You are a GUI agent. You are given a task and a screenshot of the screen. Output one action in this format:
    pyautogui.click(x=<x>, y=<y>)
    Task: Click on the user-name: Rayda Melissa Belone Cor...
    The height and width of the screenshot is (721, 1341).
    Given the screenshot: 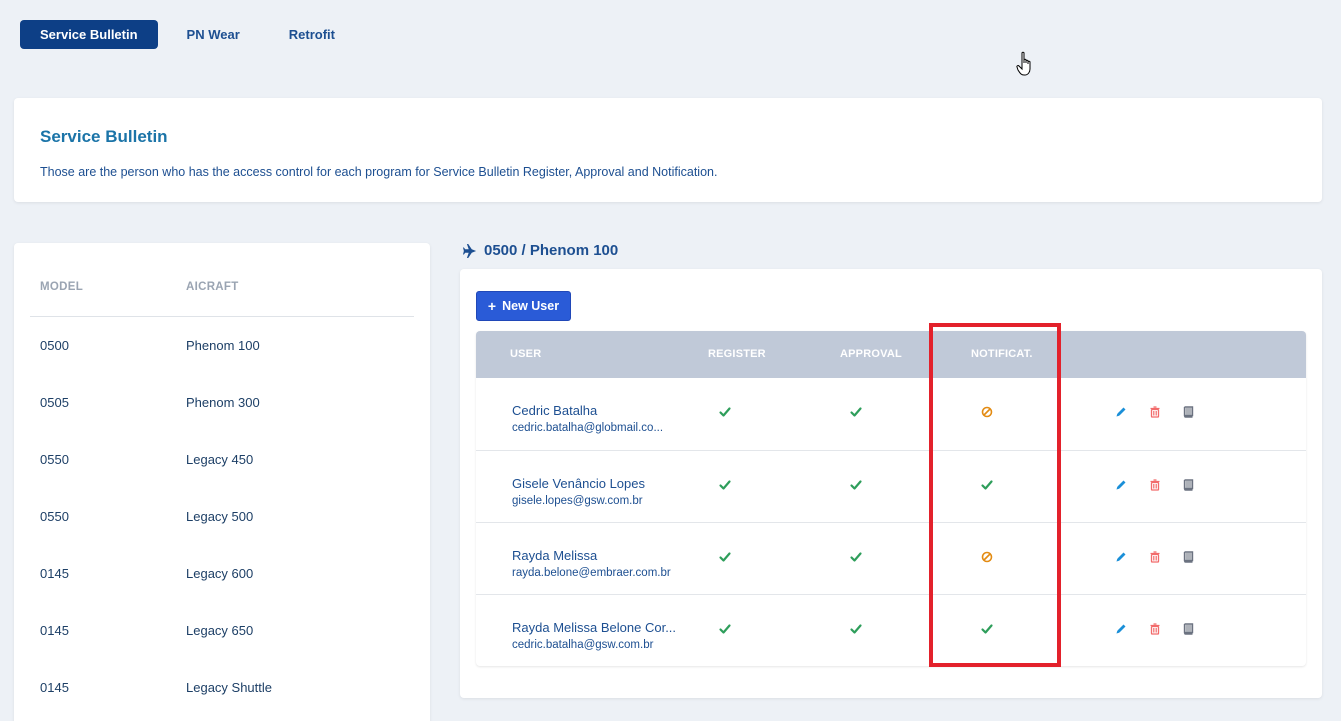 What is the action you would take?
    pyautogui.click(x=594, y=627)
    